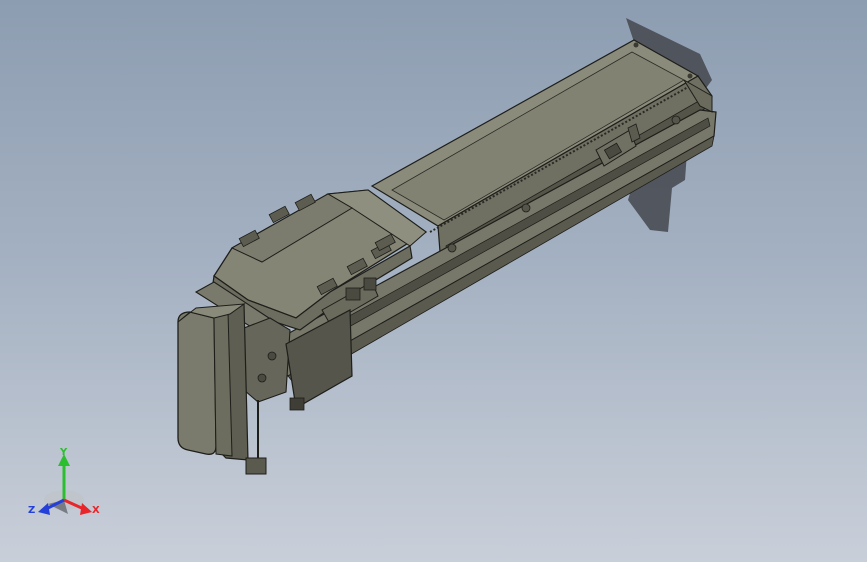 The image size is (867, 562). What do you see at coordinates (64, 486) in the screenshot?
I see `axis-triad: Y X Z` at bounding box center [64, 486].